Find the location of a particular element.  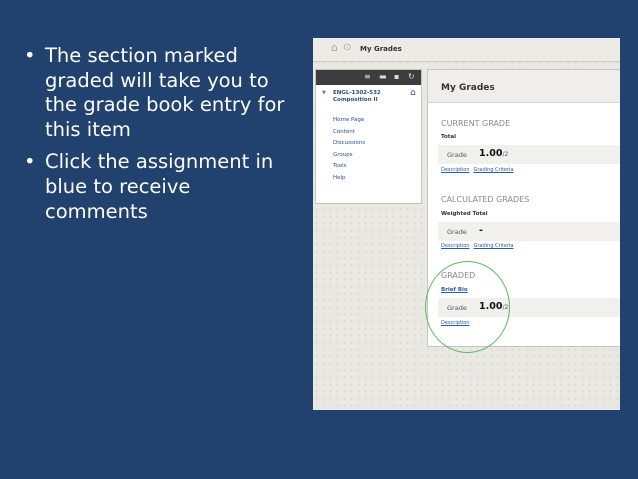

grade-row: Grade - is located at coordinates (529, 231).